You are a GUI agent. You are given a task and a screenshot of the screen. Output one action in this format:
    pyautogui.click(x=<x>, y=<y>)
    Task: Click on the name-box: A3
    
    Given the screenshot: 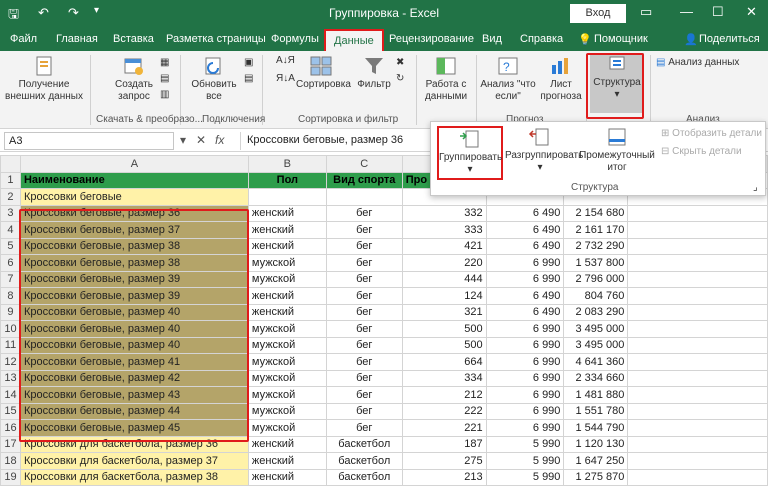 What is the action you would take?
    pyautogui.click(x=89, y=141)
    